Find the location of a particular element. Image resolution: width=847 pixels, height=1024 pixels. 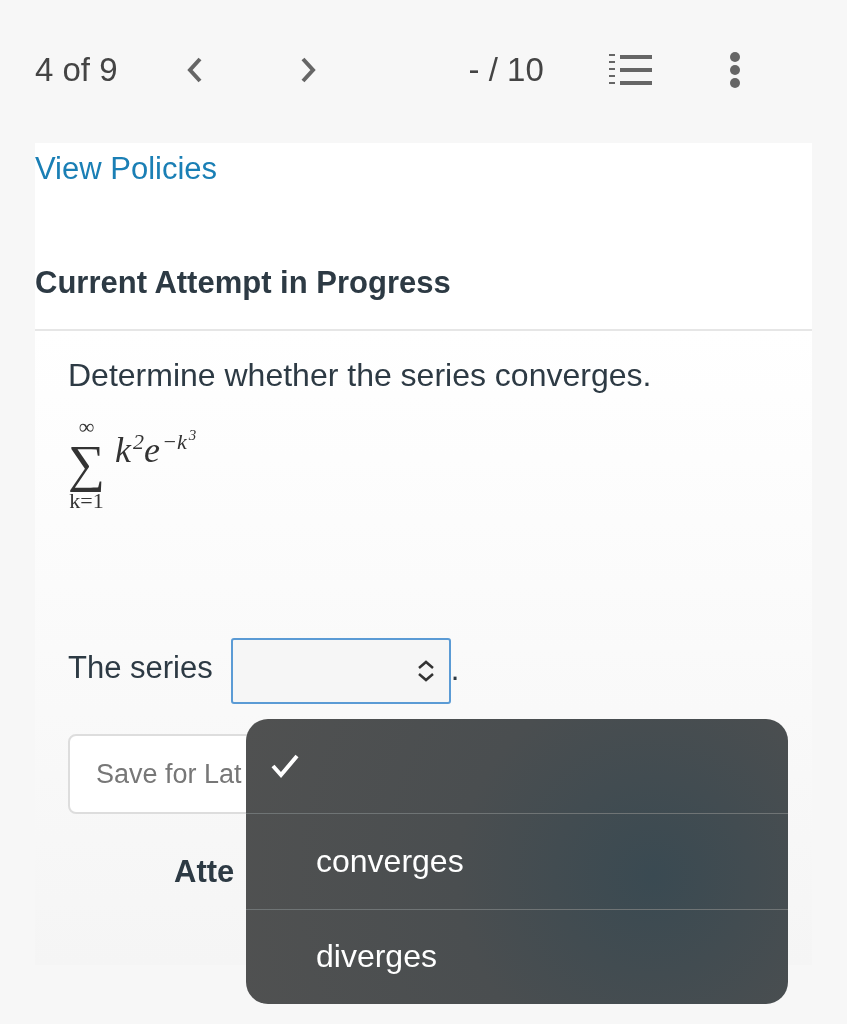

answer-label: The series is located at coordinates (140, 668).